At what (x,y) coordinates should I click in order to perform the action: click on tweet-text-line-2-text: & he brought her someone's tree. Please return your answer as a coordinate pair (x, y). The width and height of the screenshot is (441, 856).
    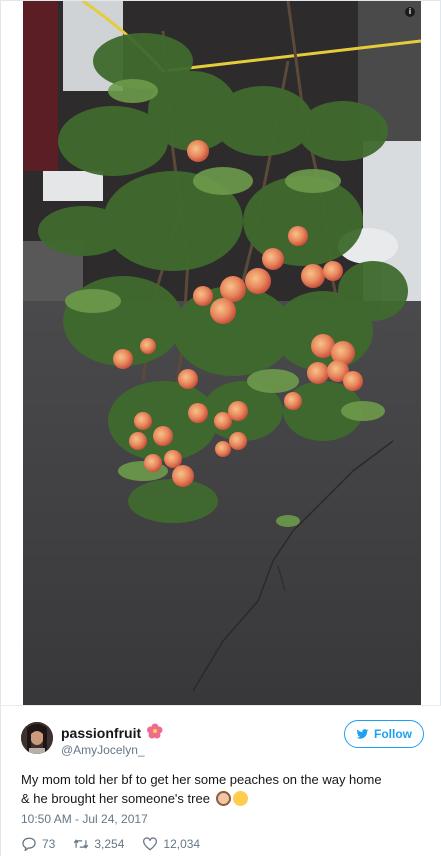
    Looking at the image, I should click on (115, 798).